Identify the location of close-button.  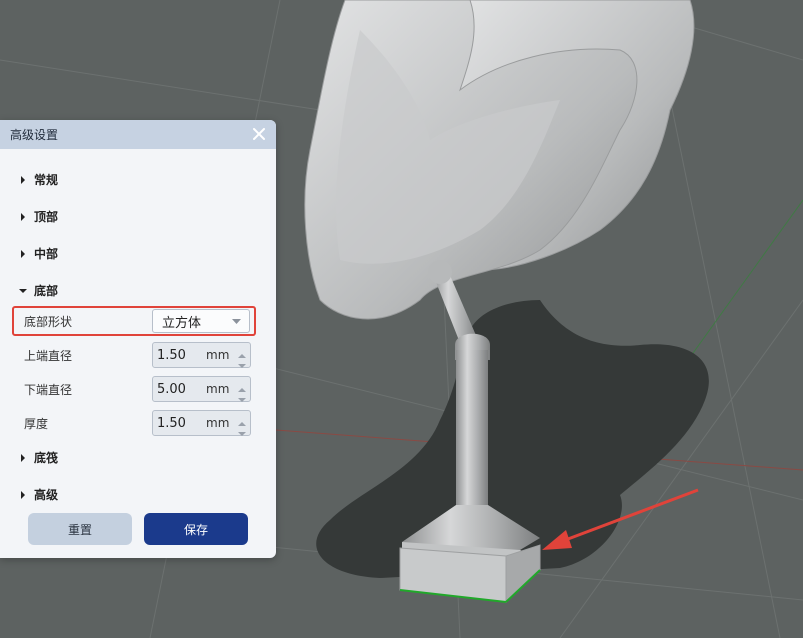
(259, 134).